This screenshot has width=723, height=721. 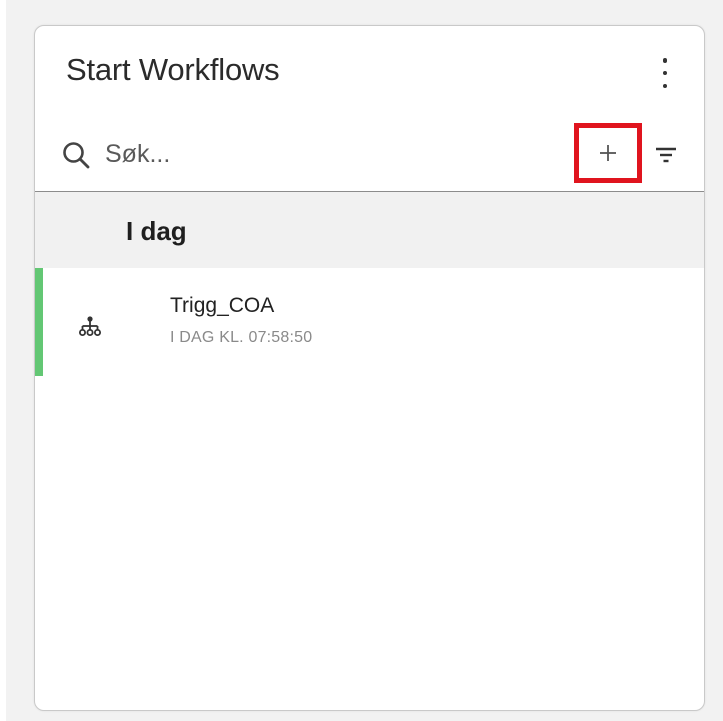 I want to click on workflow-list-item: Trigg_COA I DAG KL. 07:58:50, so click(x=369, y=322).